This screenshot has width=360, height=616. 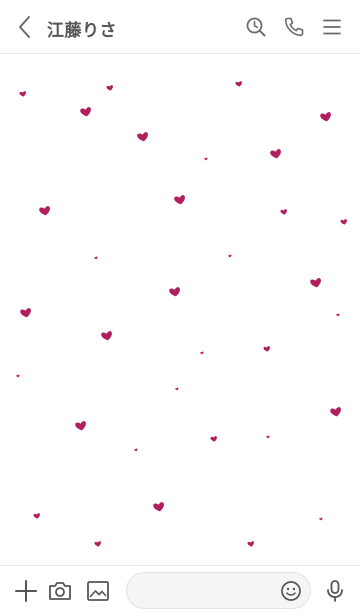 I want to click on message-input-bar, so click(x=180, y=590).